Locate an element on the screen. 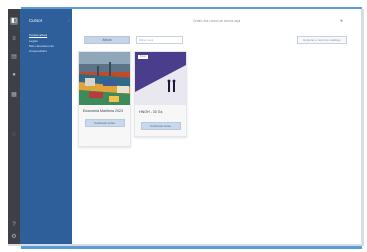 Image resolution: width=367 pixels, height=252 pixels. menu-icon: ≡ is located at coordinates (14, 39).